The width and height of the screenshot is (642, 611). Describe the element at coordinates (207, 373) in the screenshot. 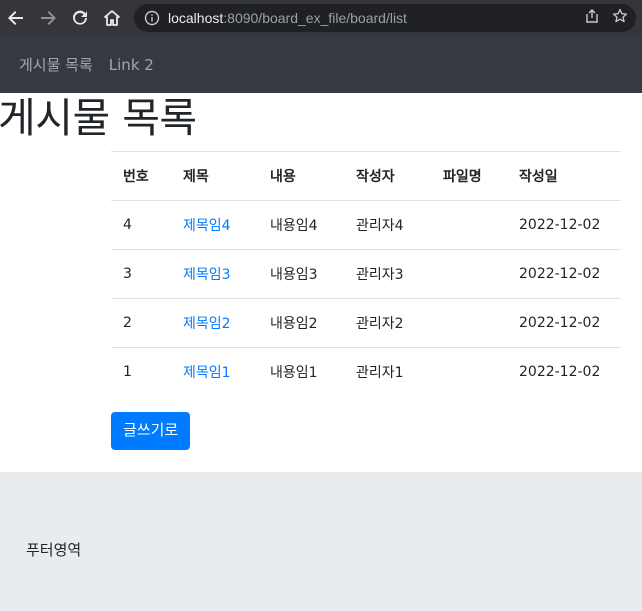

I see `post-title-link: 제목임1` at that location.